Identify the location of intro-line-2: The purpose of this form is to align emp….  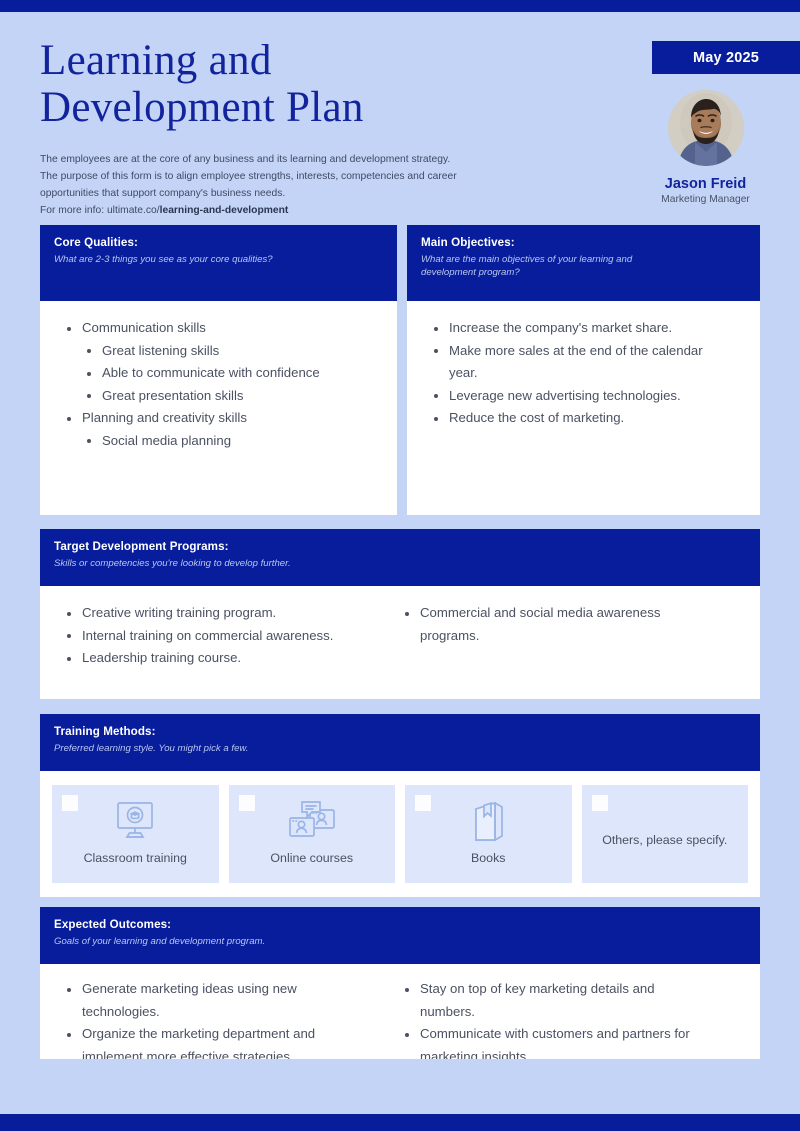
(248, 176).